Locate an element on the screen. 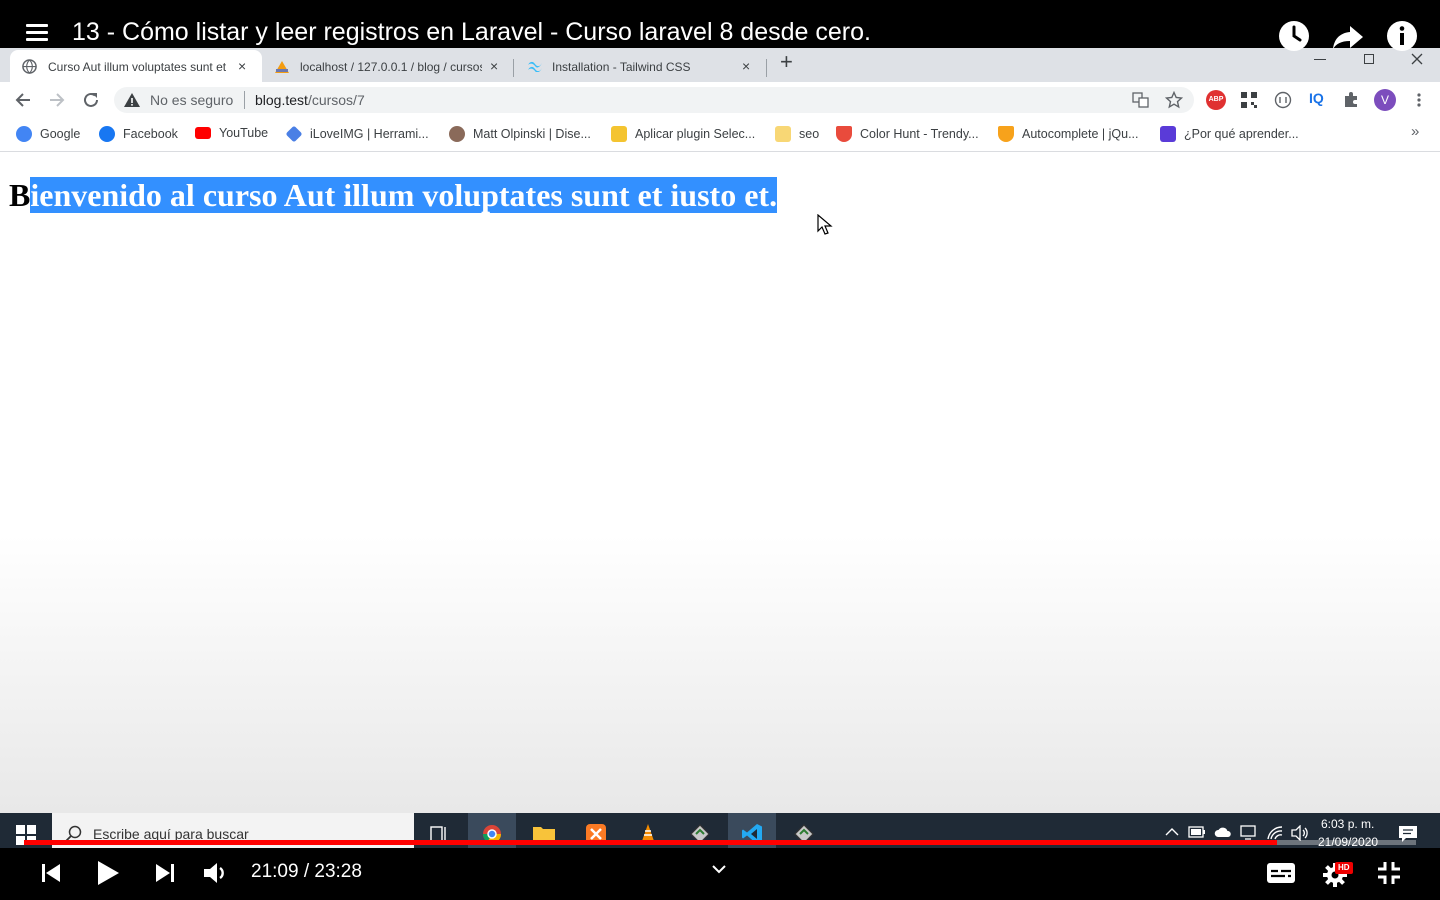 This screenshot has height=900, width=1440. globe-icon is located at coordinates (29, 66).